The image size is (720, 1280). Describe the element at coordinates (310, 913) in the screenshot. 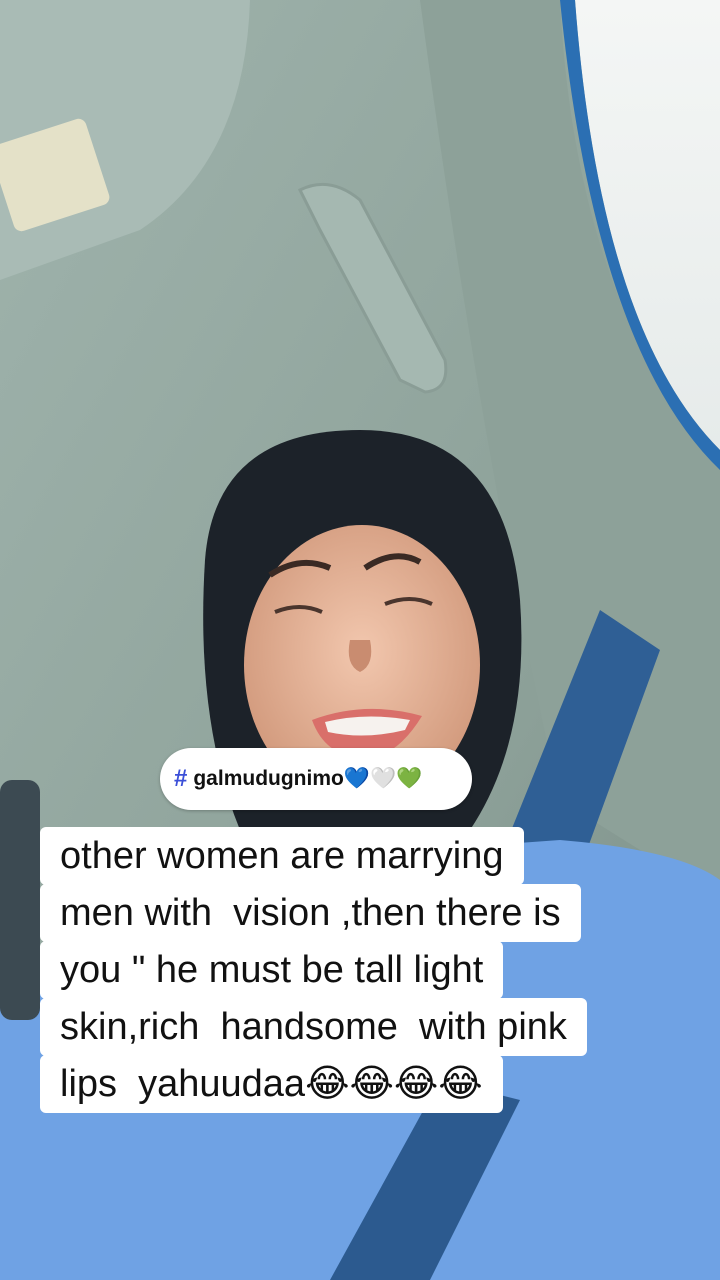

I see `caption-line: men with vision ,then there is` at that location.